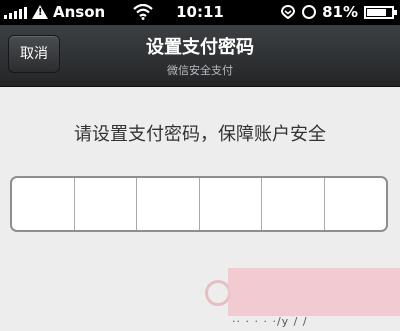 The width and height of the screenshot is (400, 331). Describe the element at coordinates (200, 134) in the screenshot. I see `instruction-text: 请设置支付密码，保障账户安全` at that location.